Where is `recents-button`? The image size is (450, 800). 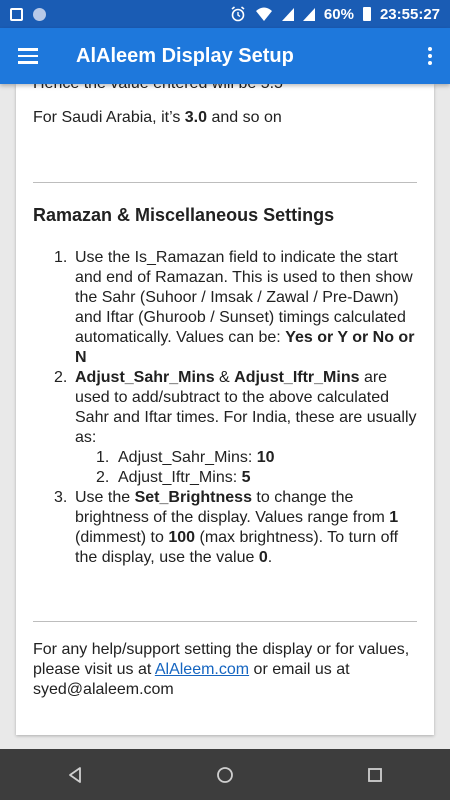 recents-button is located at coordinates (375, 774).